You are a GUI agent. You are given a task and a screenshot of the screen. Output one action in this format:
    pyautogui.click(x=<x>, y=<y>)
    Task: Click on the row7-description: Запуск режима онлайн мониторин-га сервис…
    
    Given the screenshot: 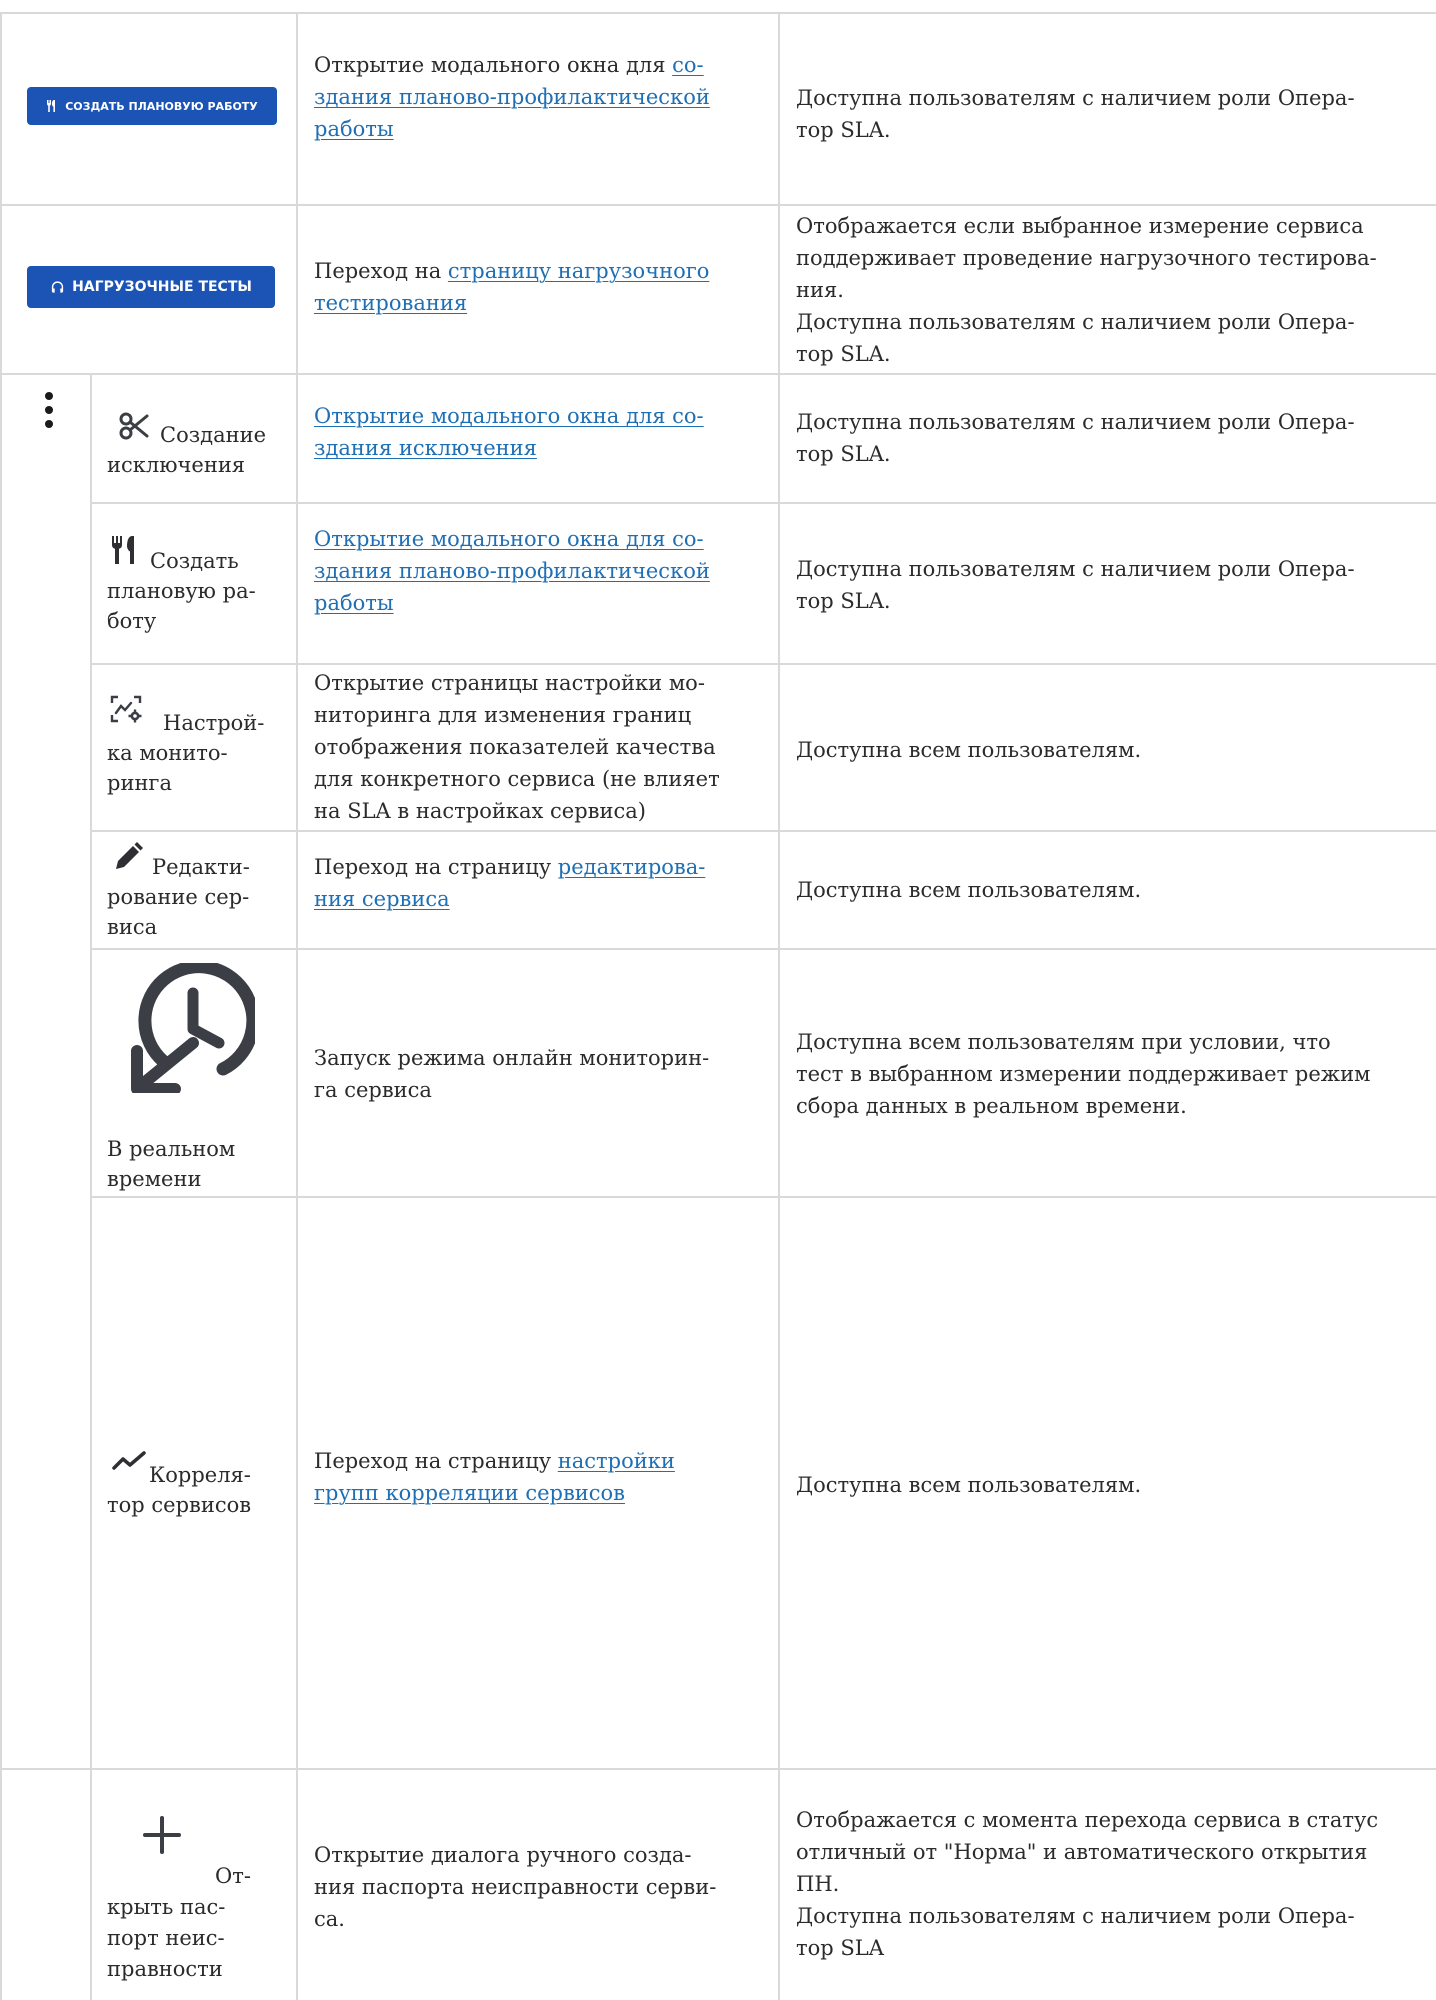 What is the action you would take?
    pyautogui.click(x=512, y=1074)
    